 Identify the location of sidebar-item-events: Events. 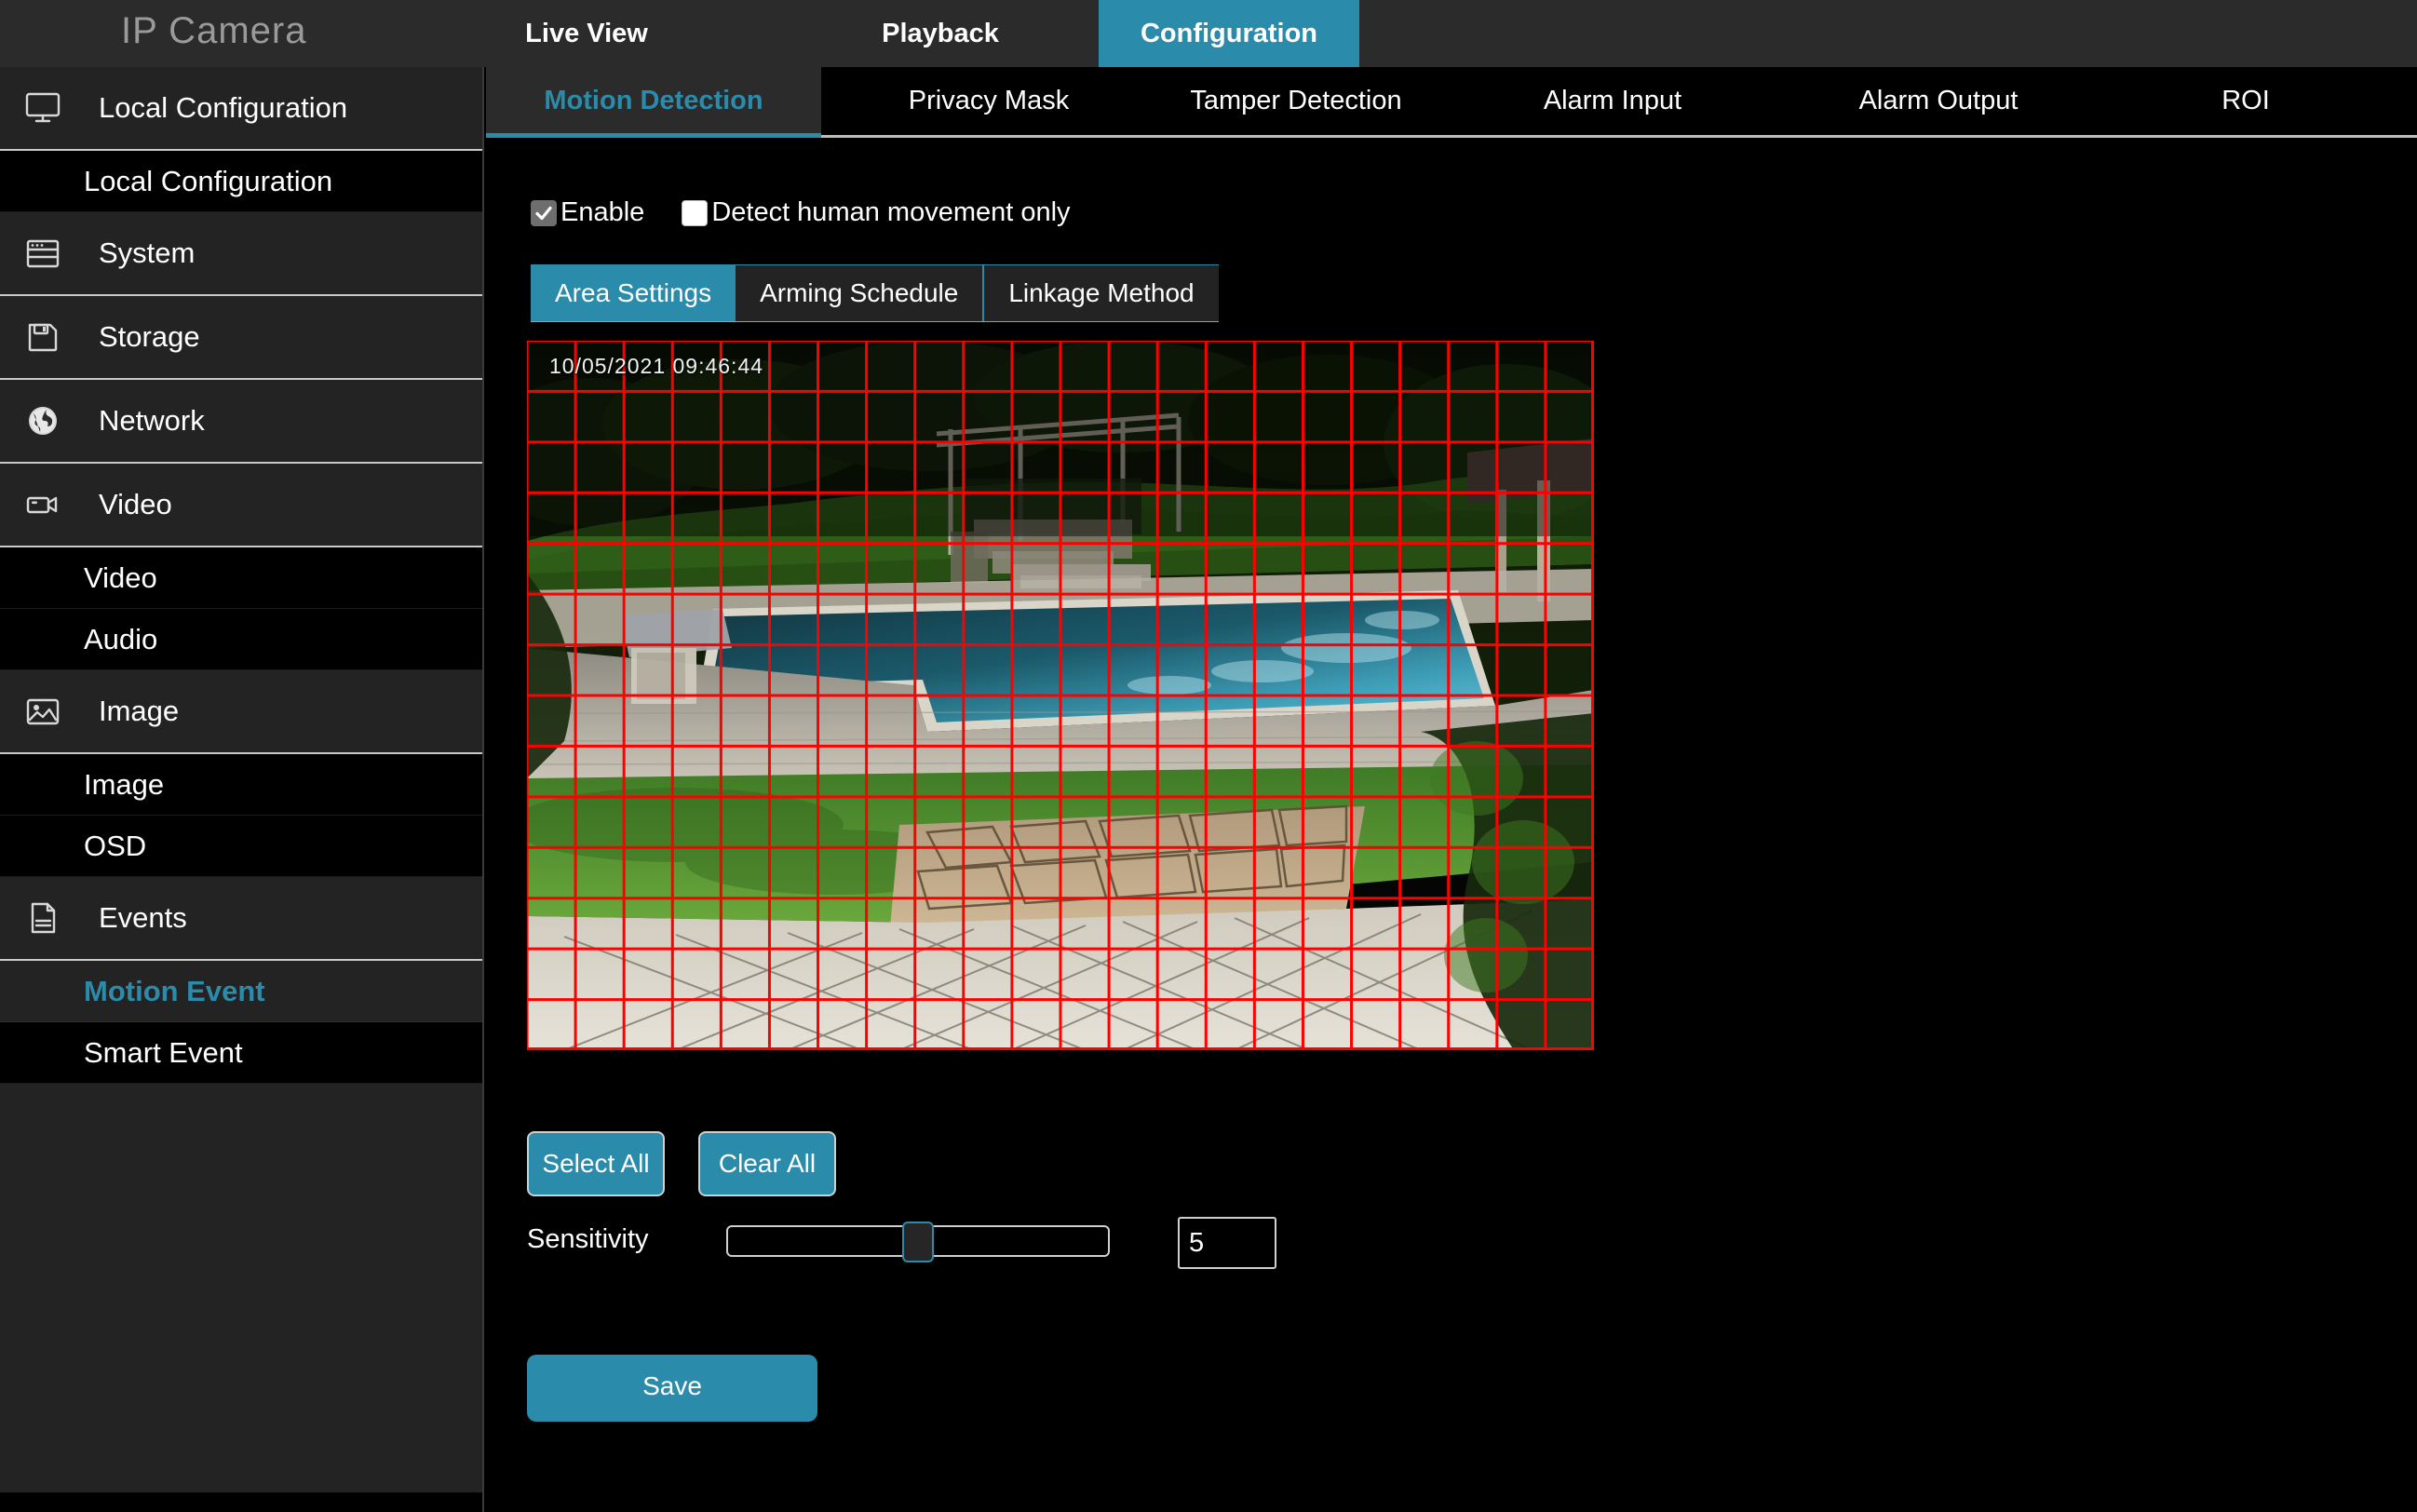
(241, 919).